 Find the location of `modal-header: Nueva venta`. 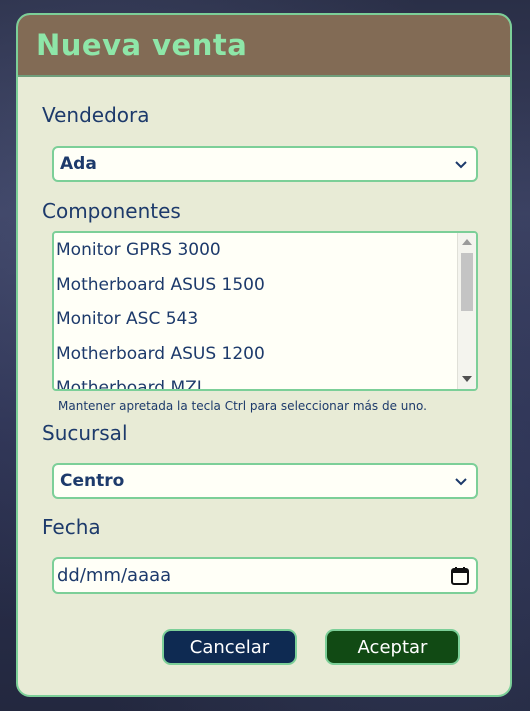

modal-header: Nueva venta is located at coordinates (264, 46).